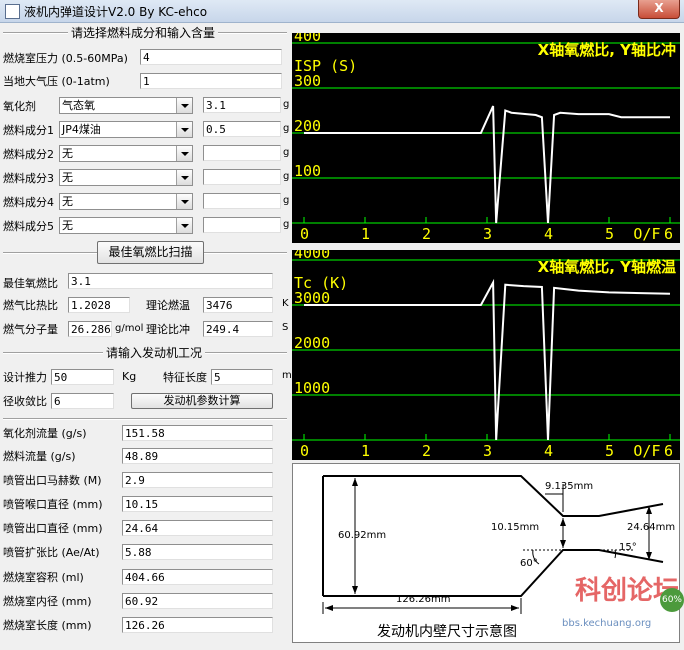 This screenshot has width=684, height=650. I want to click on chamber-pressure-input: 4, so click(211, 57).